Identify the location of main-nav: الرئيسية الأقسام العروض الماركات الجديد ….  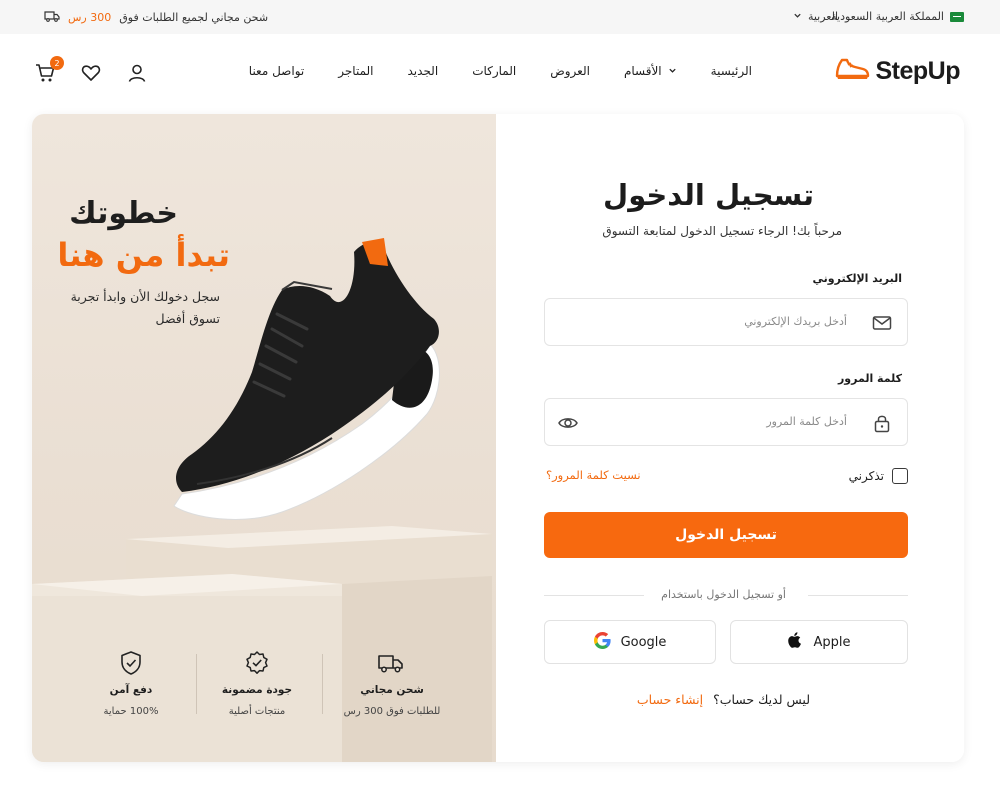
(500, 71).